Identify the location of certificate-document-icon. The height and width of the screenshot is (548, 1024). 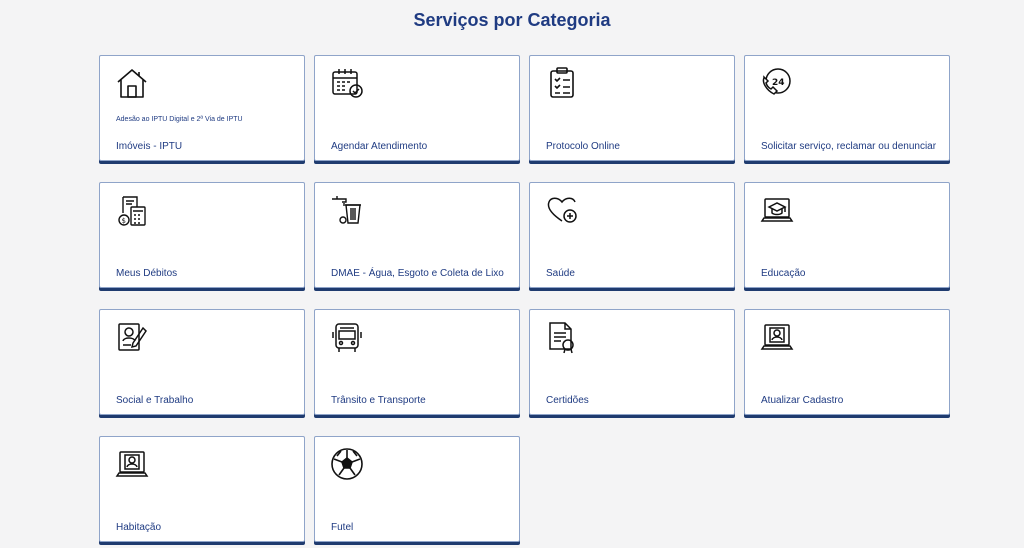
(562, 337).